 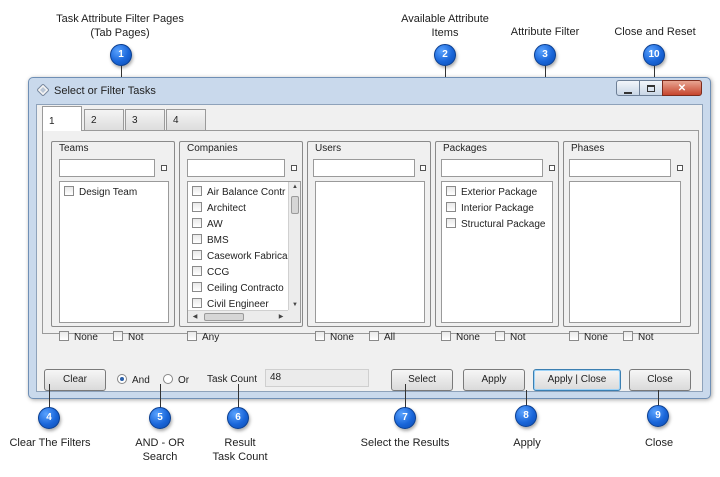 What do you see at coordinates (294, 187) in the screenshot?
I see `scroll-up-arrow-icon: ▲` at bounding box center [294, 187].